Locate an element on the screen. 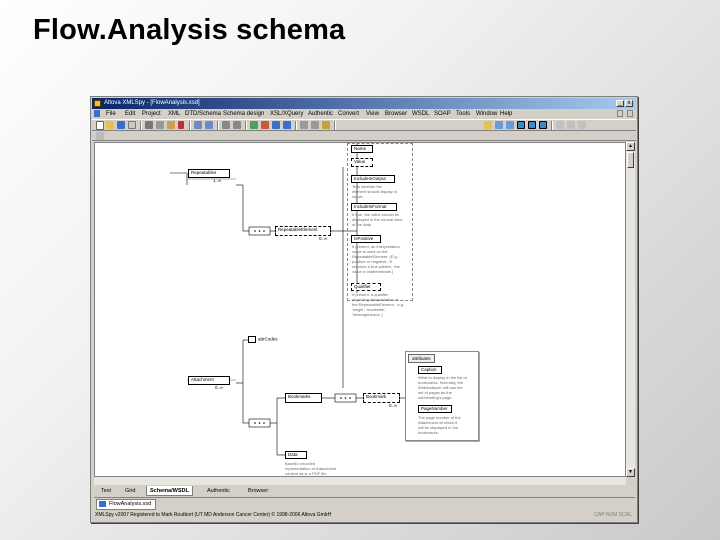 This screenshot has height=540, width=720. grid-icon is located at coordinates (521, 125).